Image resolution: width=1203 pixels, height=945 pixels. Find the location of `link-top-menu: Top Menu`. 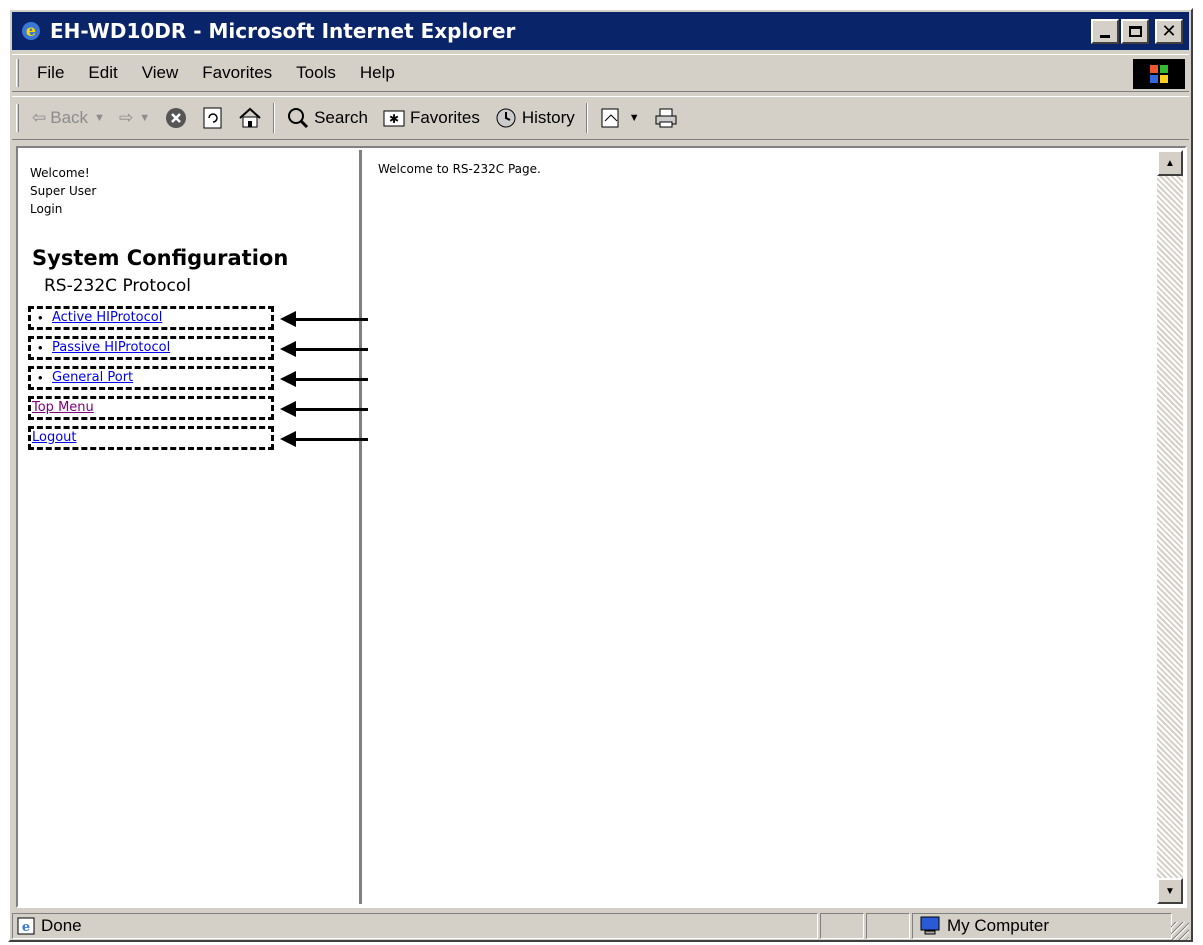

link-top-menu: Top Menu is located at coordinates (63, 407).